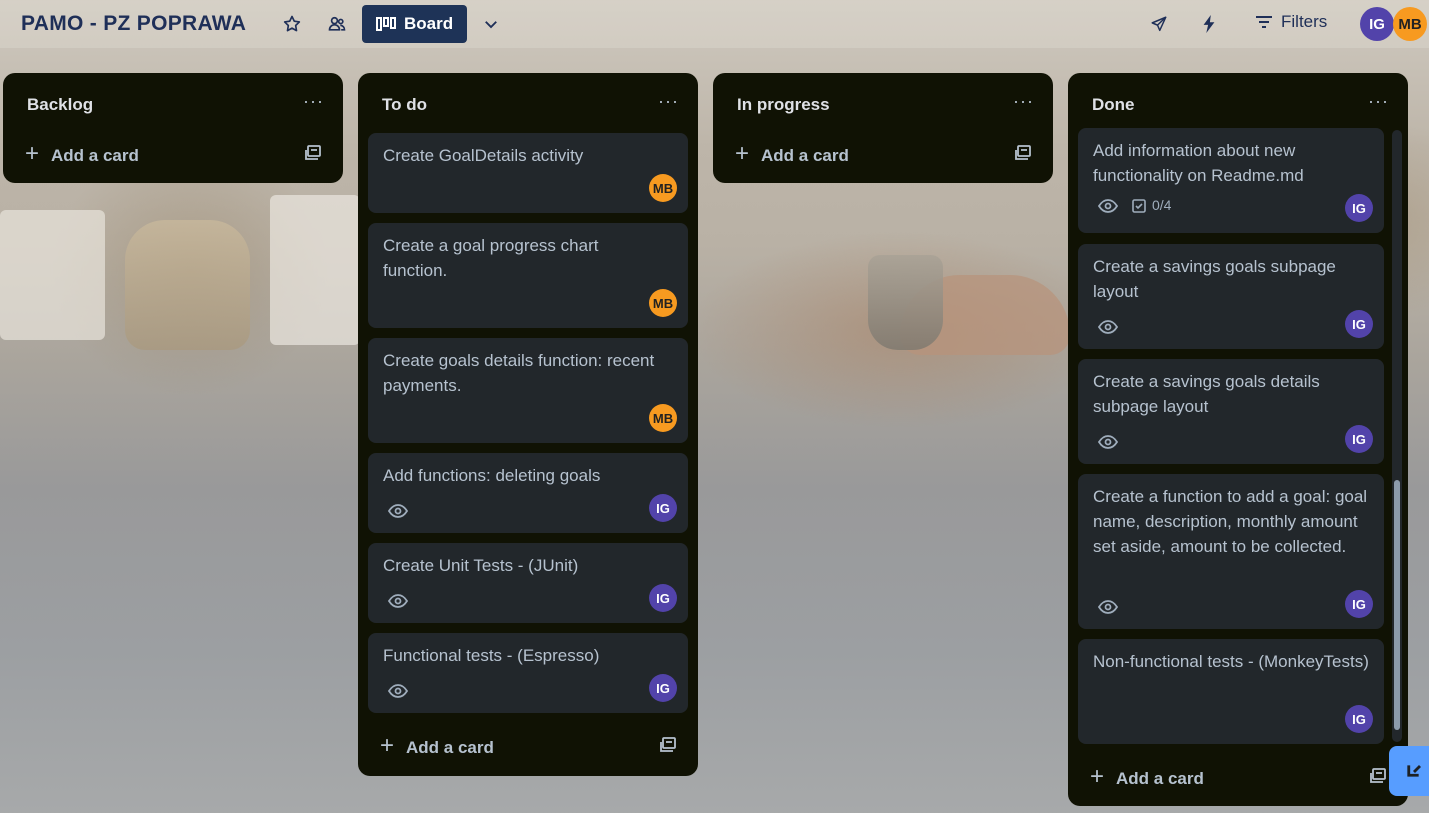  What do you see at coordinates (1231, 661) in the screenshot?
I see `card-title: Non-functional tests - (MonkeyTests)` at bounding box center [1231, 661].